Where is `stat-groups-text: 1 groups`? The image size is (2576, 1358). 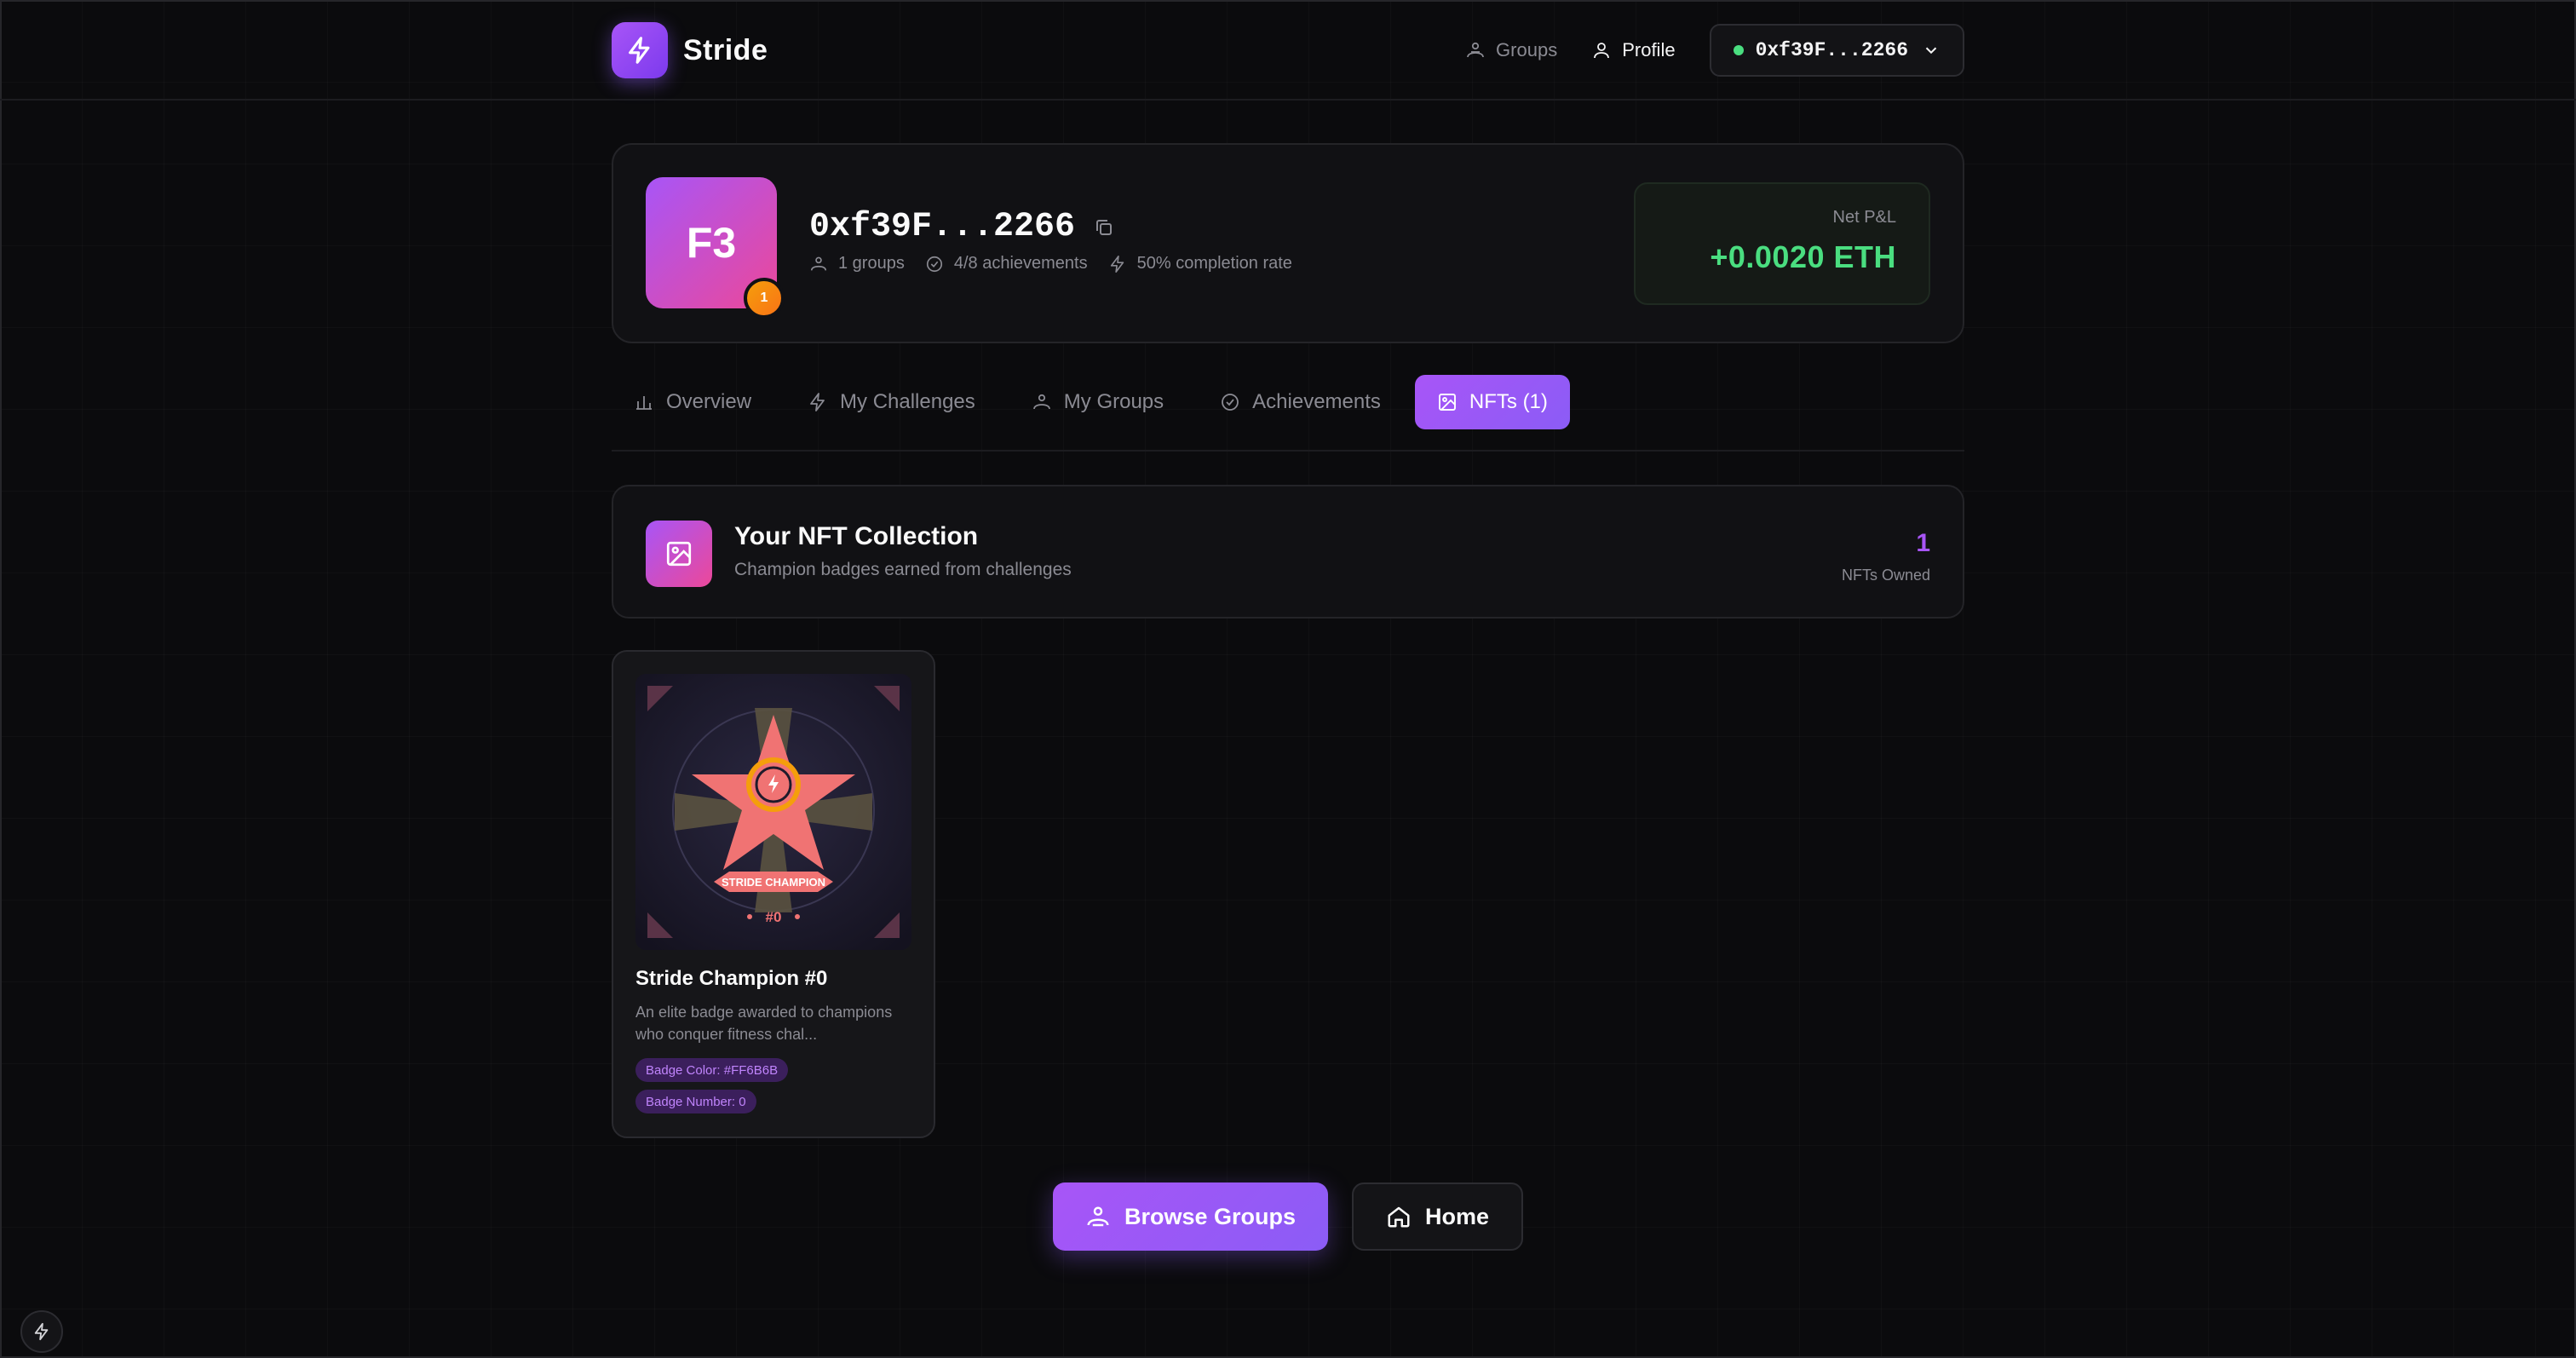 stat-groups-text: 1 groups is located at coordinates (872, 263).